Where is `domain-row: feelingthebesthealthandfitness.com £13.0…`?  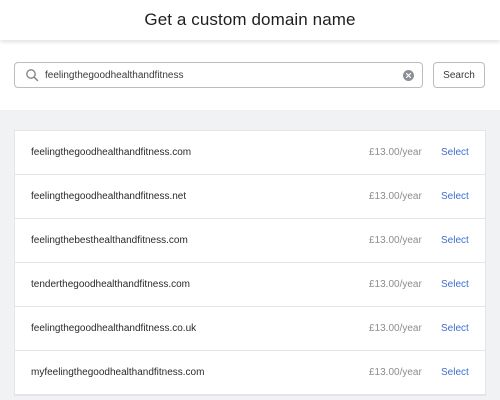
domain-row: feelingthebesthealthandfitness.com £13.0… is located at coordinates (250, 241).